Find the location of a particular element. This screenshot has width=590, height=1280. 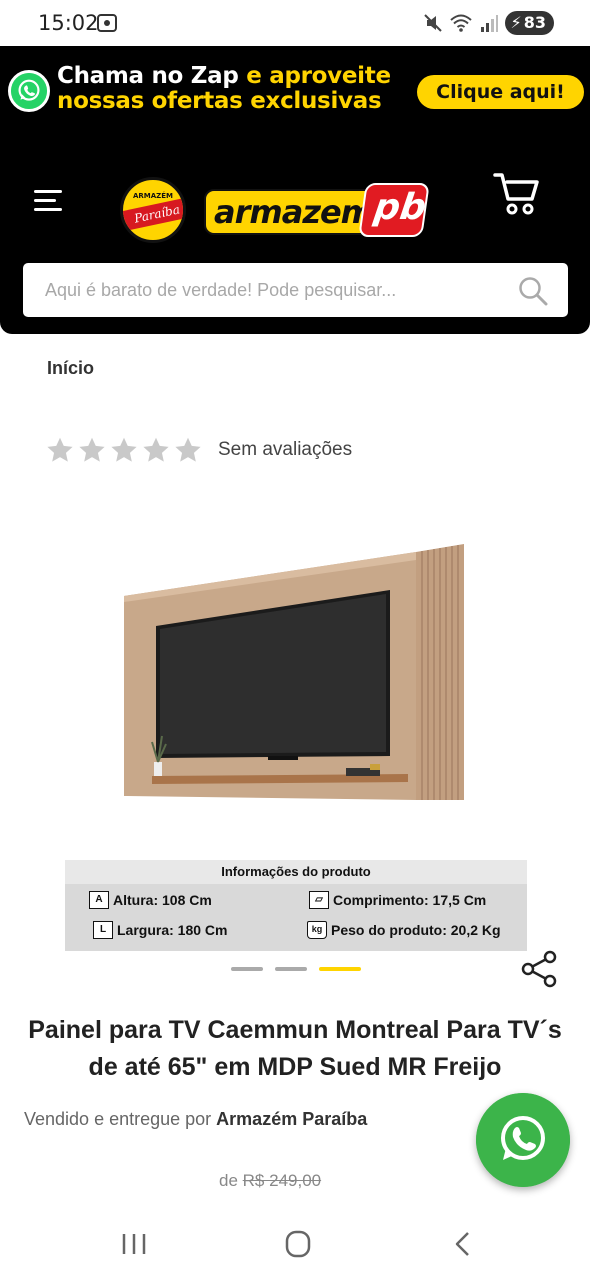

length-icon: ▱ is located at coordinates (319, 900).